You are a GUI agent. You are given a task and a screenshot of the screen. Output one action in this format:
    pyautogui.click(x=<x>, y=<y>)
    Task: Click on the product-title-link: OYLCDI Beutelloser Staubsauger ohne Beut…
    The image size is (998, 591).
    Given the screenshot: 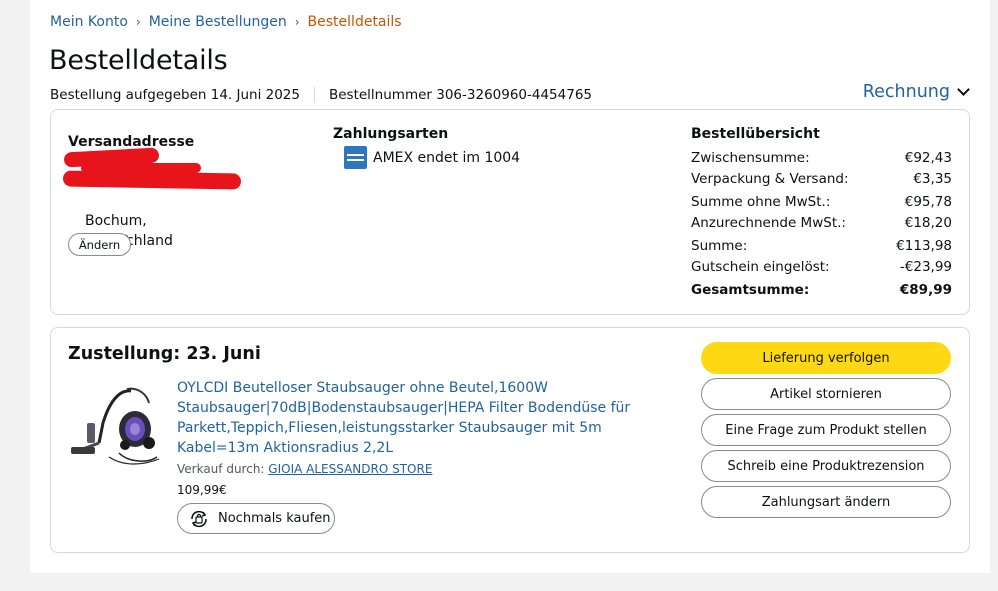 What is the action you would take?
    pyautogui.click(x=427, y=418)
    